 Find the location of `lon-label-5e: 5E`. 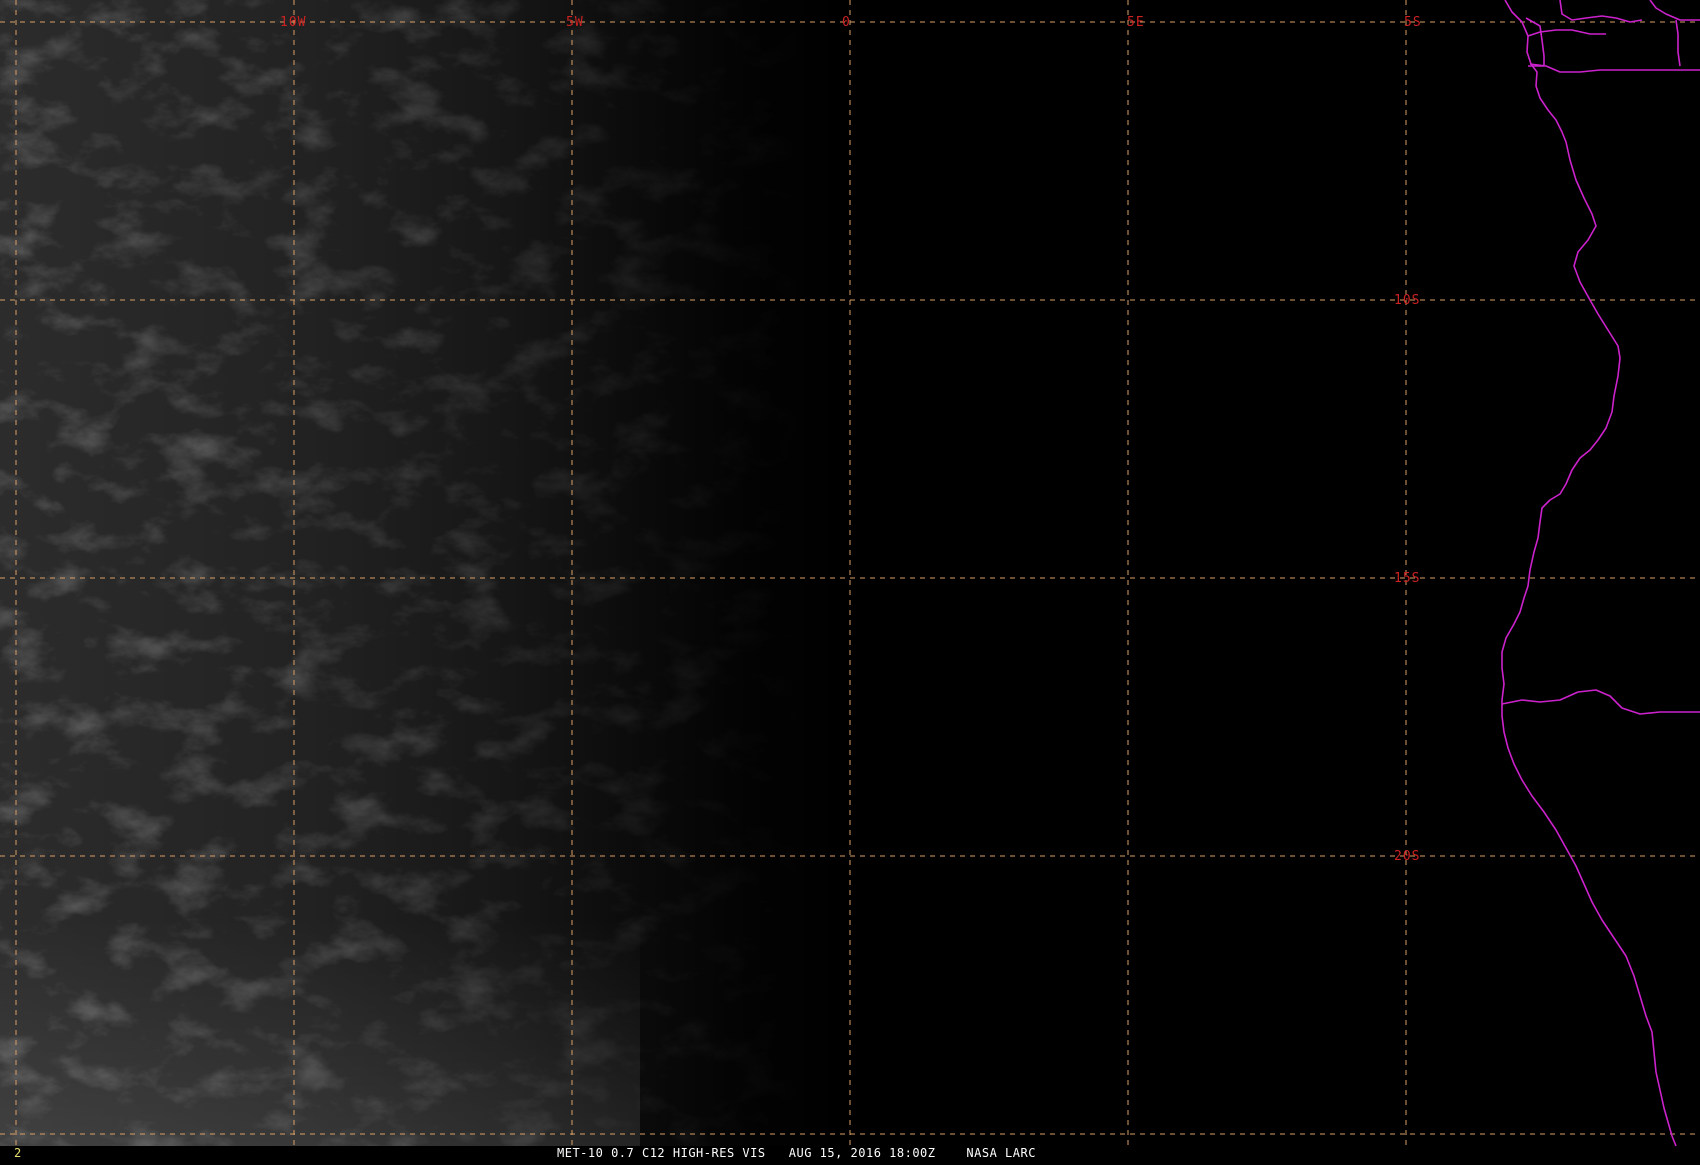

lon-label-5e: 5E is located at coordinates (1136, 22).